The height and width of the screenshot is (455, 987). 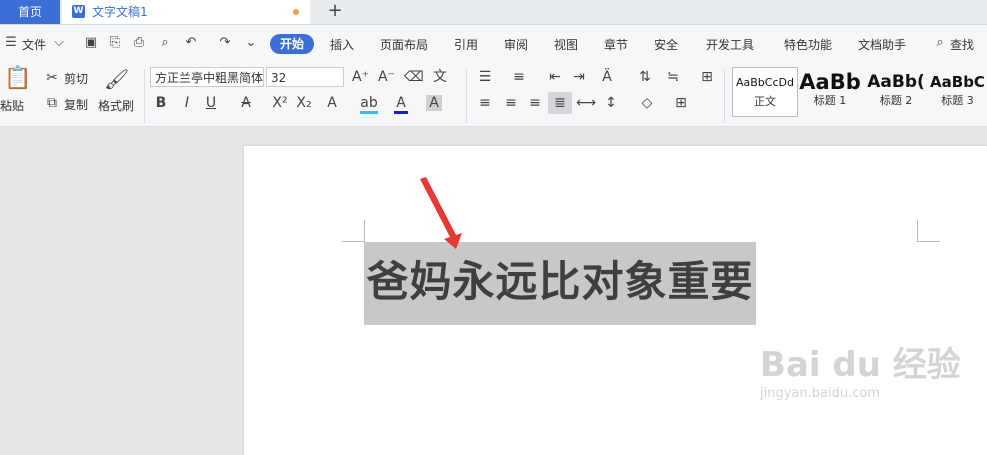 What do you see at coordinates (305, 77) in the screenshot?
I see `font-size-select: 32` at bounding box center [305, 77].